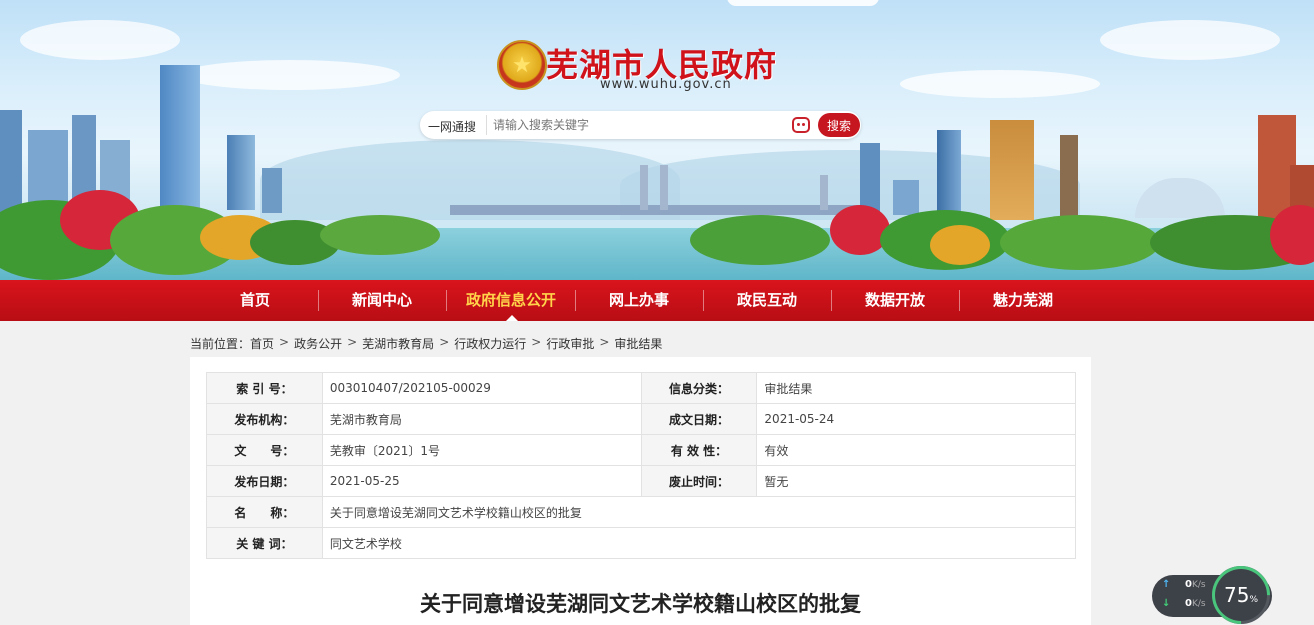 The image size is (1314, 625). I want to click on download-arrow-icon: ↓, so click(1166, 603).